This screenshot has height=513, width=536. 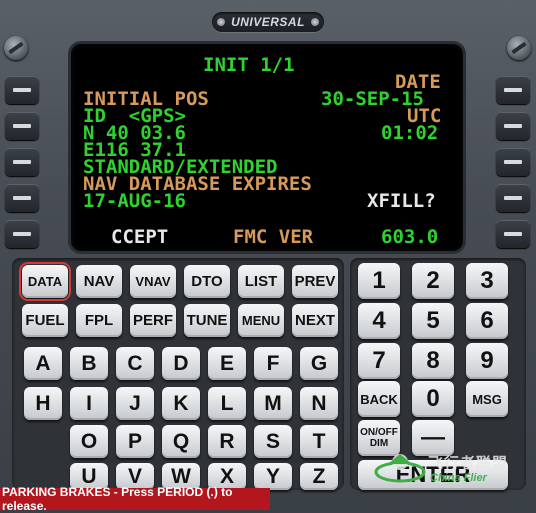 I want to click on key-5: 5, so click(x=433, y=321).